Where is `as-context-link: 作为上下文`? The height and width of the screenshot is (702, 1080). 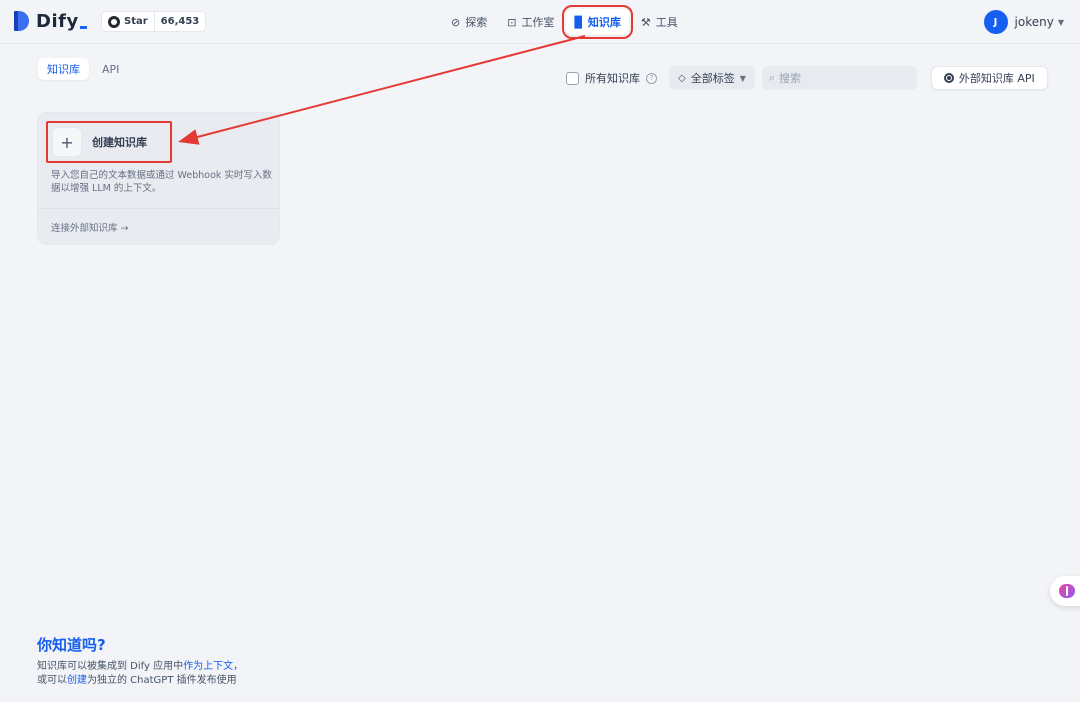
as-context-link: 作为上下文 is located at coordinates (208, 666).